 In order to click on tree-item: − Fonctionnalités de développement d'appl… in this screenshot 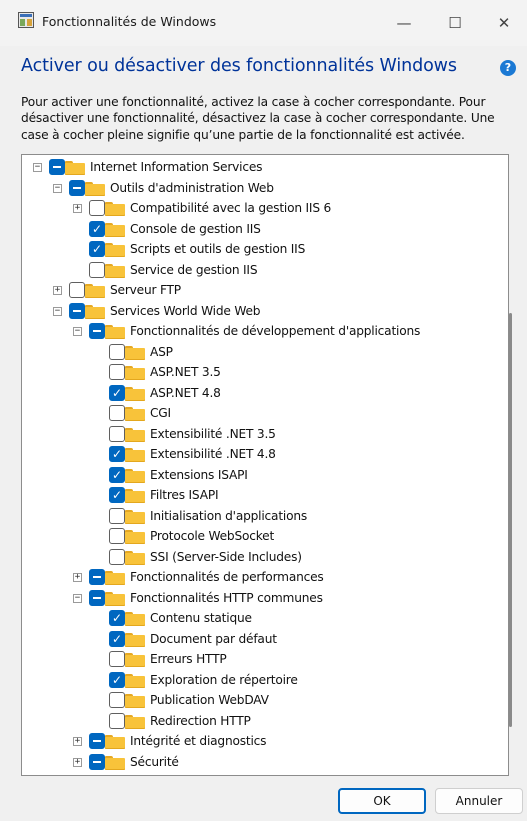, I will do `click(262, 332)`.